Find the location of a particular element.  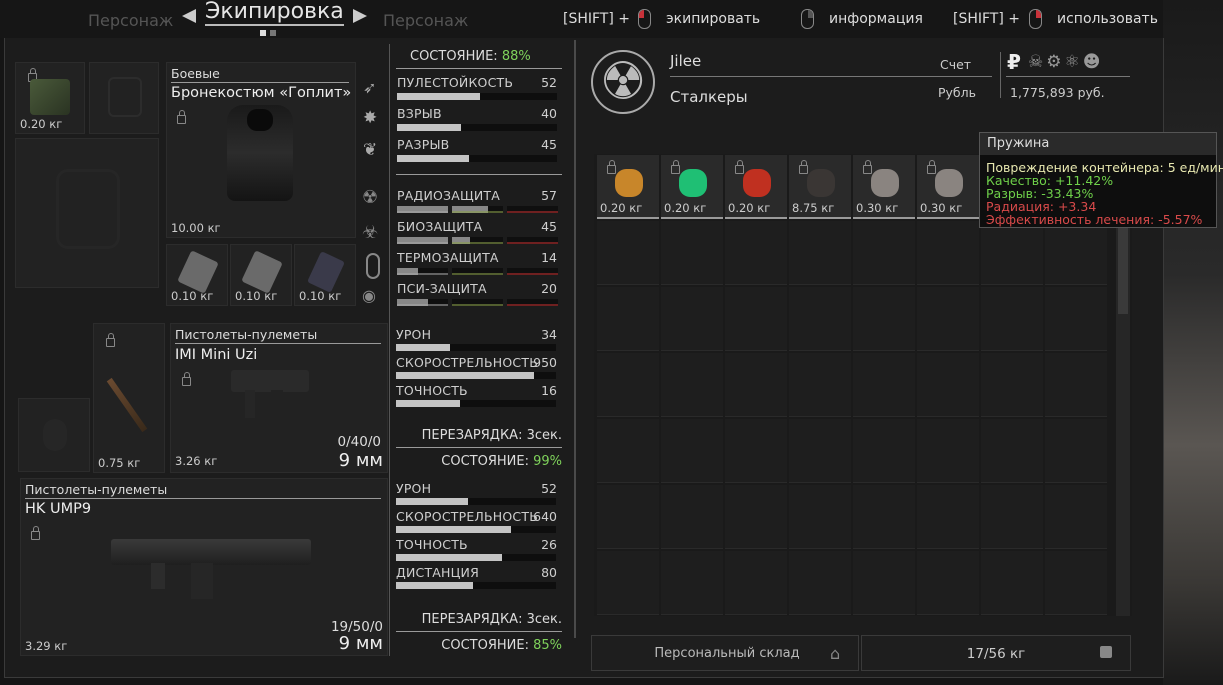

player-faction: Сталкеры is located at coordinates (709, 97).